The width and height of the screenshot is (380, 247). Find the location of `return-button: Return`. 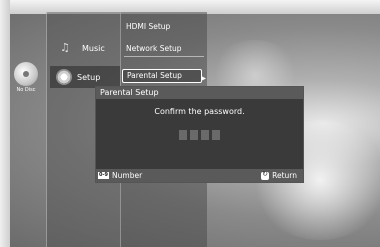

return-button: Return is located at coordinates (279, 175).